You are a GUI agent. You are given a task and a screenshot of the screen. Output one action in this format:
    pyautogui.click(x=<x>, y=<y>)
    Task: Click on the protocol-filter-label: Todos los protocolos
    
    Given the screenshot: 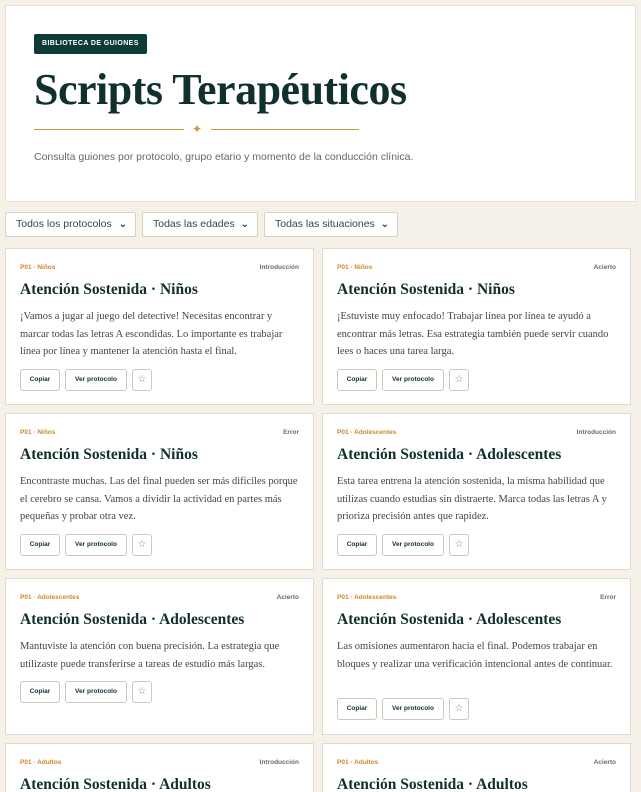 What is the action you would take?
    pyautogui.click(x=64, y=224)
    